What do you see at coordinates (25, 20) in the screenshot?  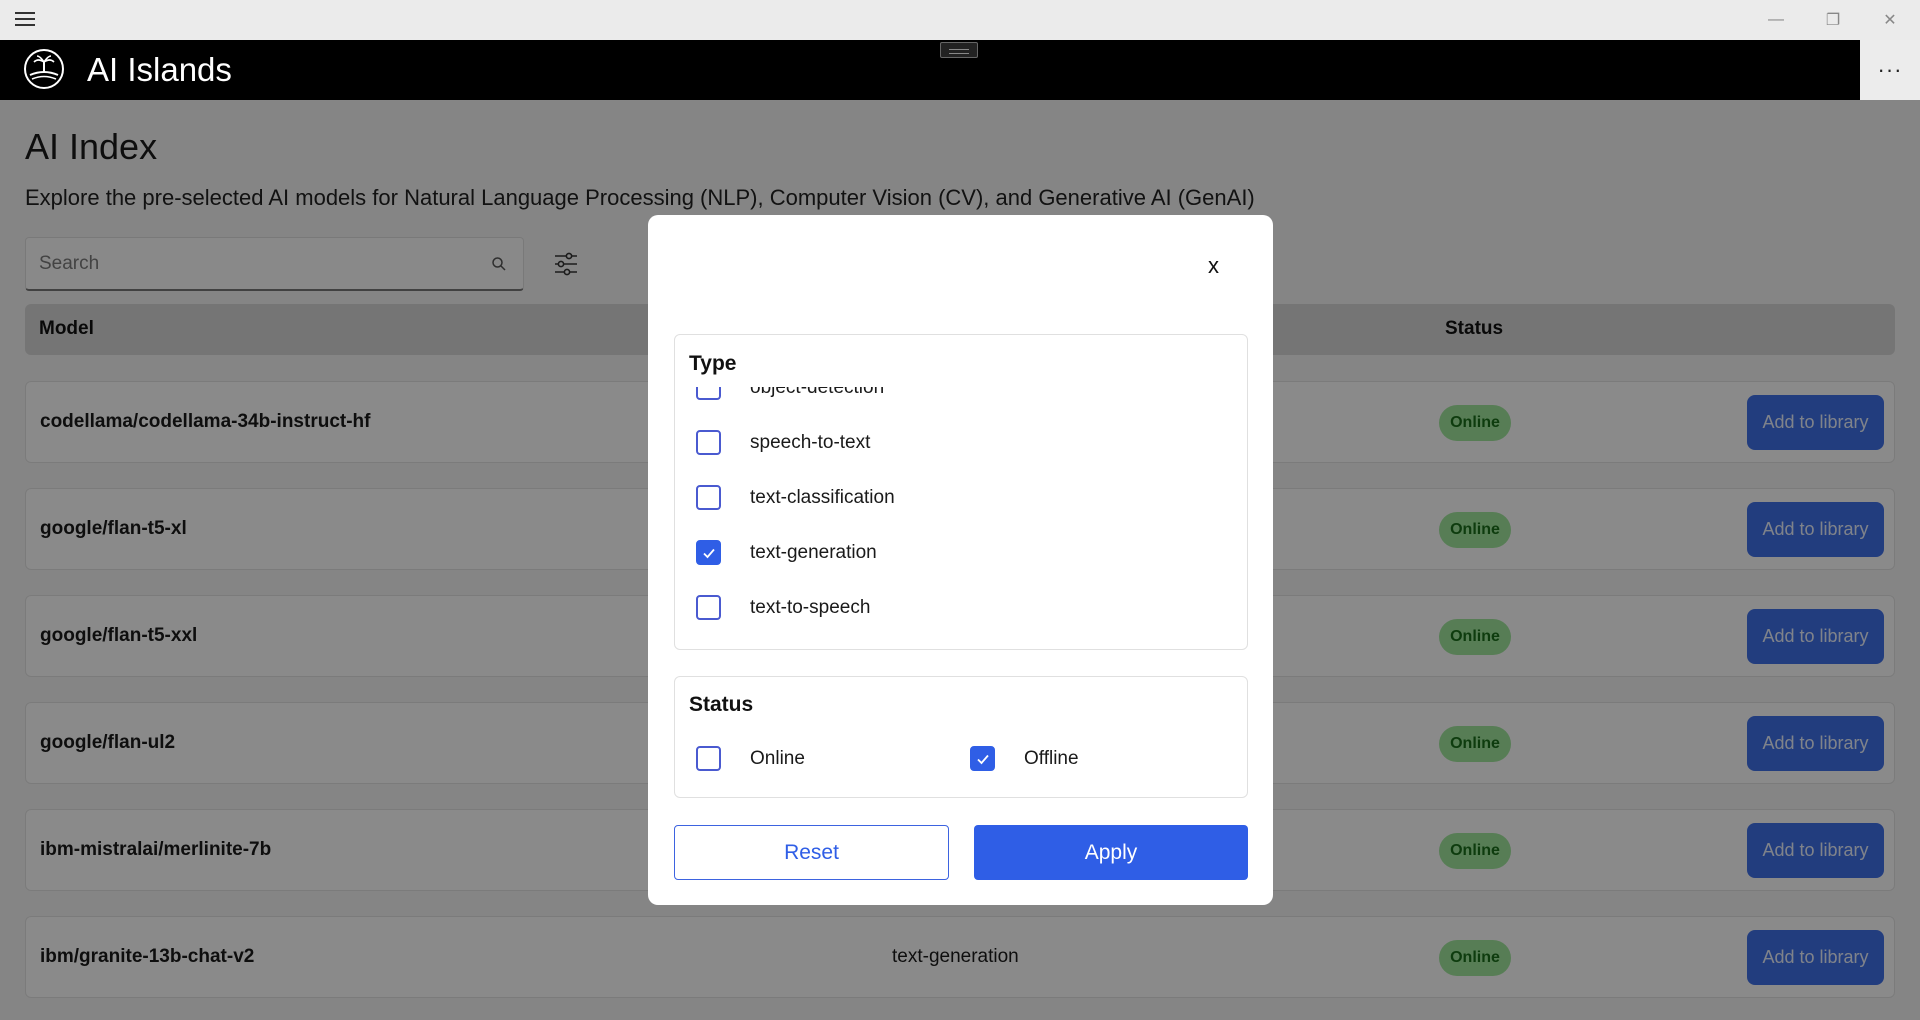 I see `hamburger-icon` at bounding box center [25, 20].